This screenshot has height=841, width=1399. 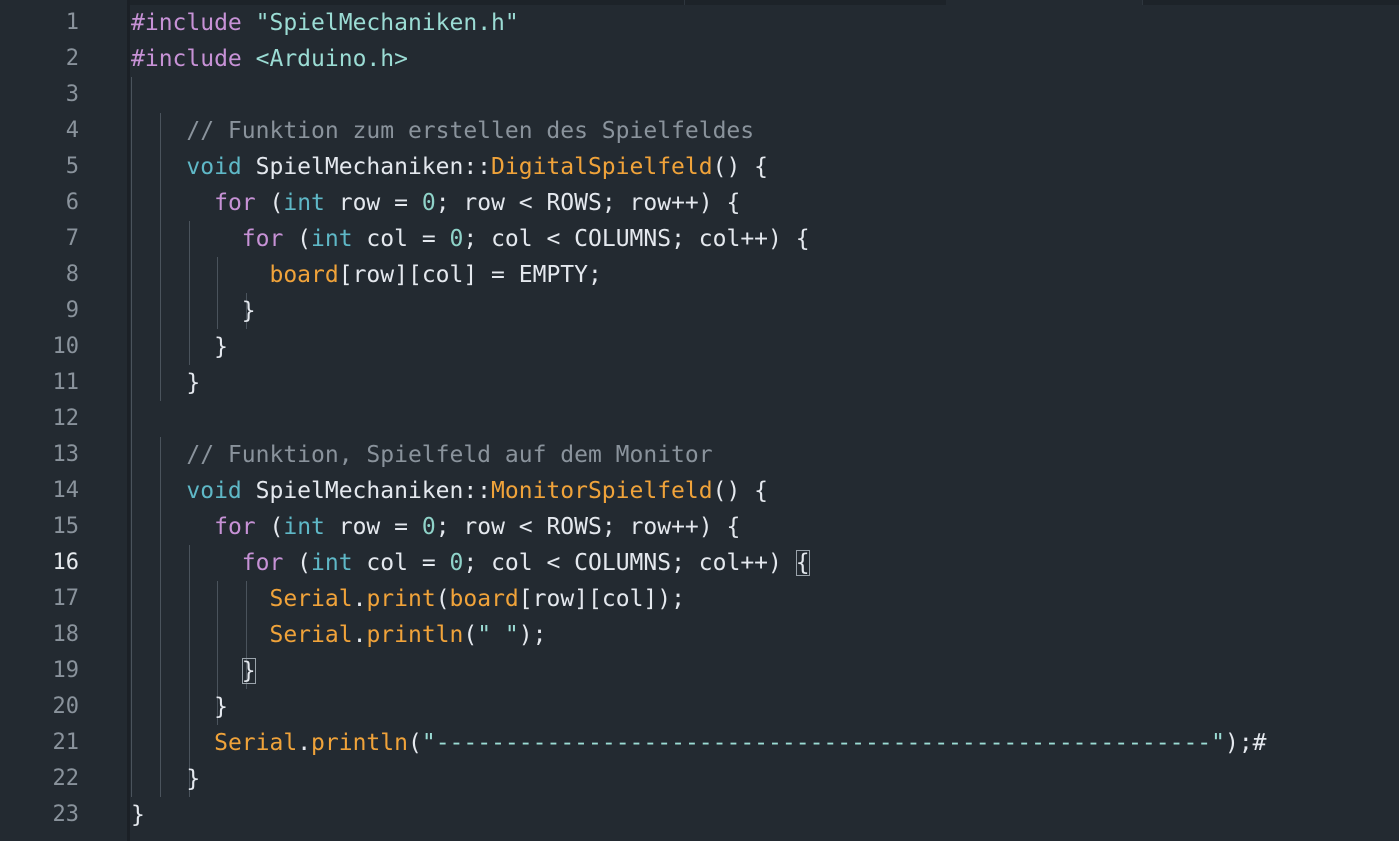 I want to click on line-number-gutter: 1 2 3 4 5 6 7 8 9 10 11 12 13 14 15 16 17 18 19 20 21 22 23, so click(x=64, y=420).